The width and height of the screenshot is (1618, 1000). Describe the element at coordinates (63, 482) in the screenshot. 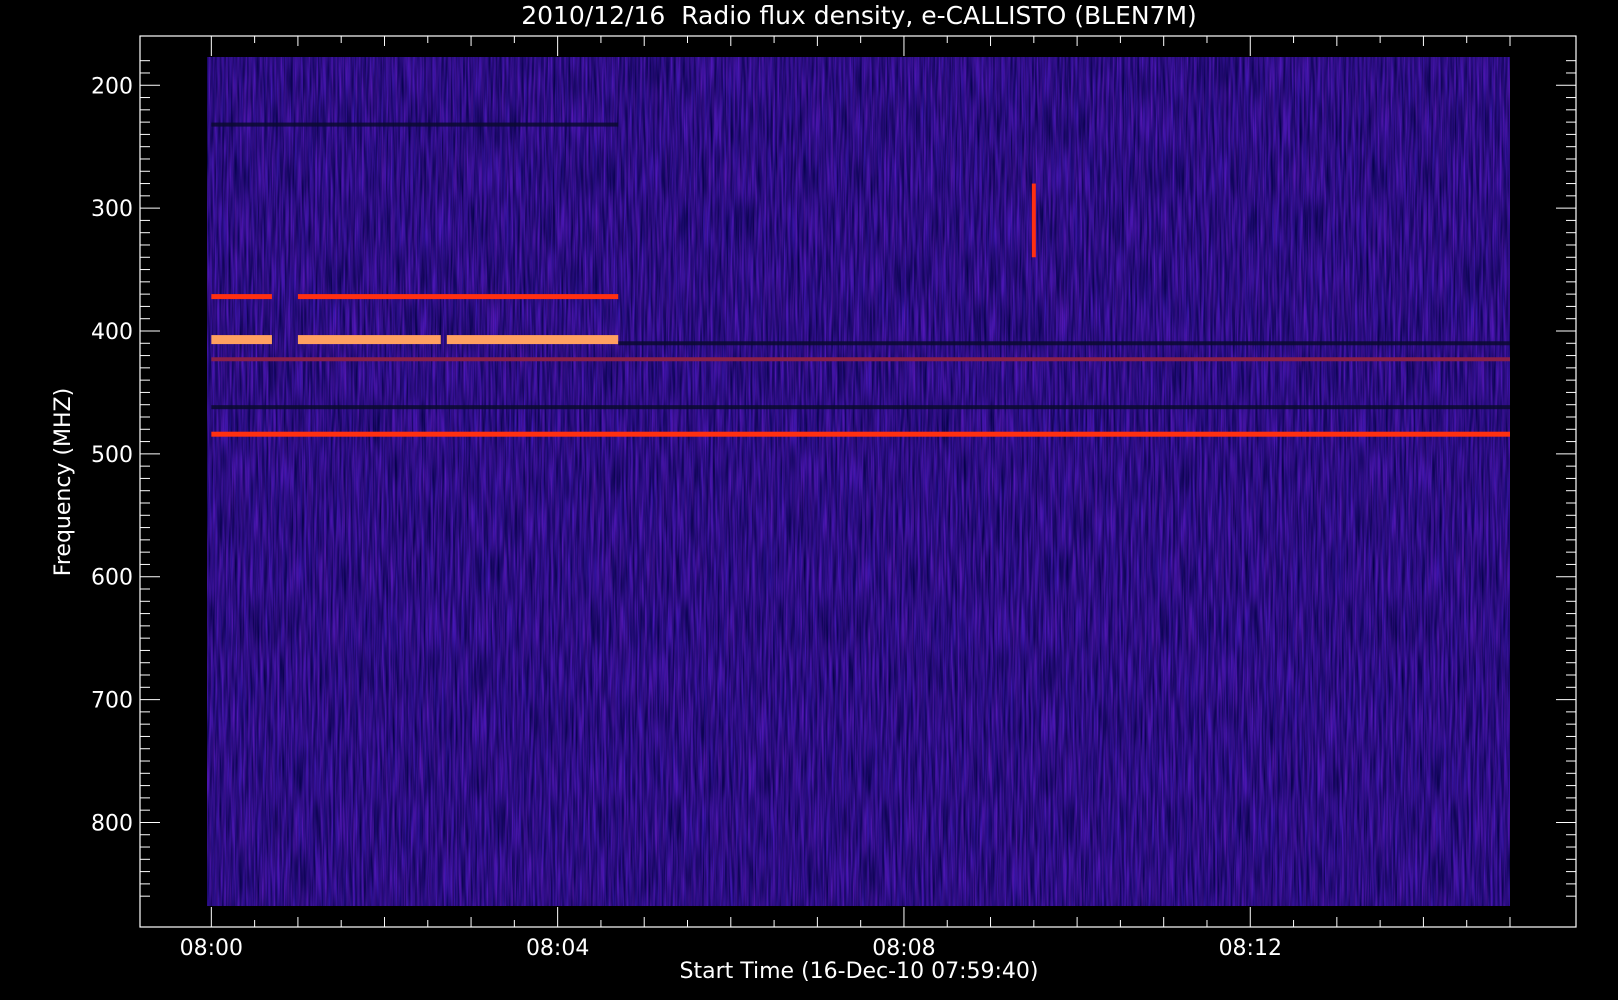

I see `y-axis-label: Frequency (MHZ)` at that location.